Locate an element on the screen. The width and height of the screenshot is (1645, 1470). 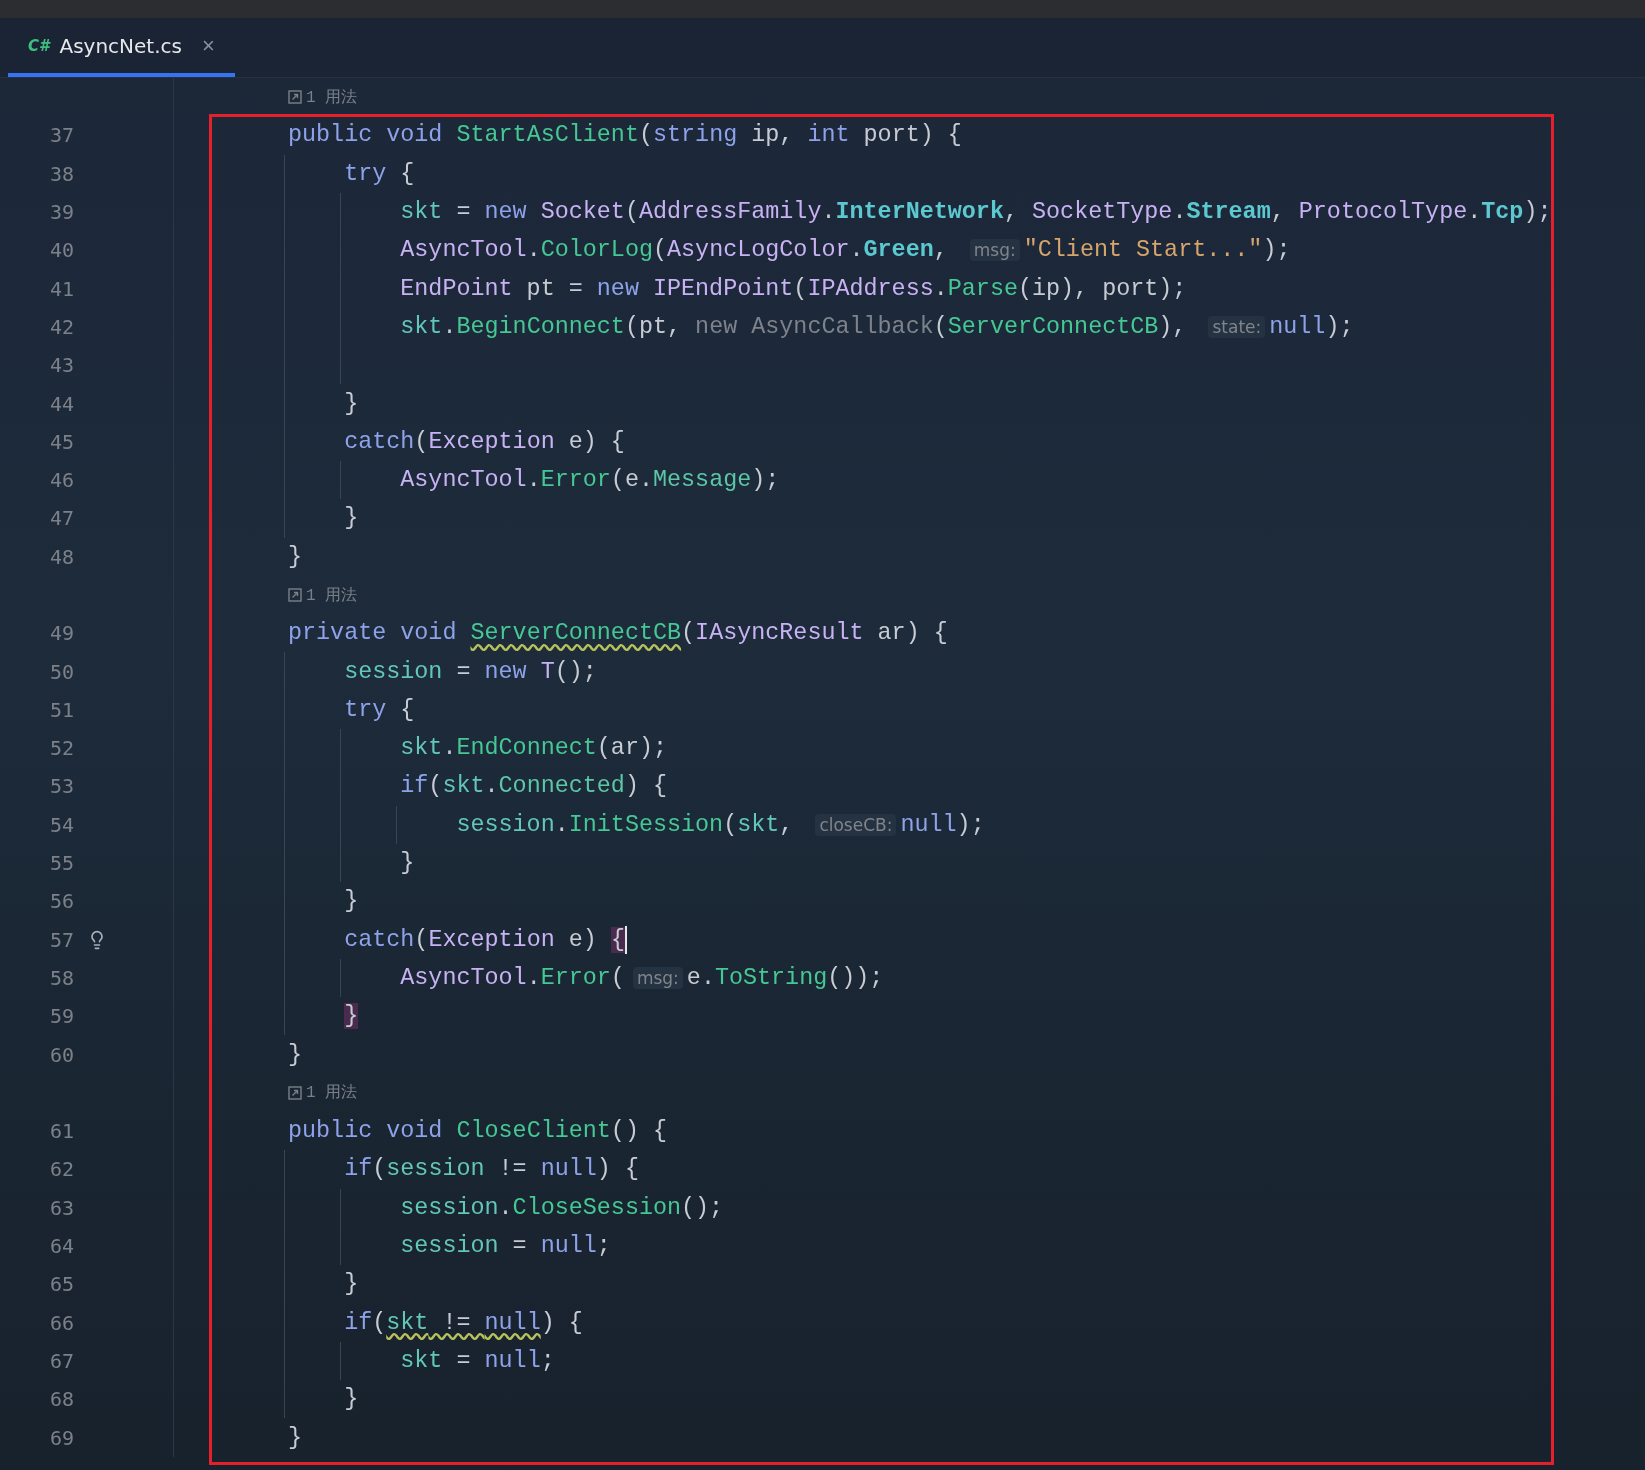
close-button: × is located at coordinates (208, 45).